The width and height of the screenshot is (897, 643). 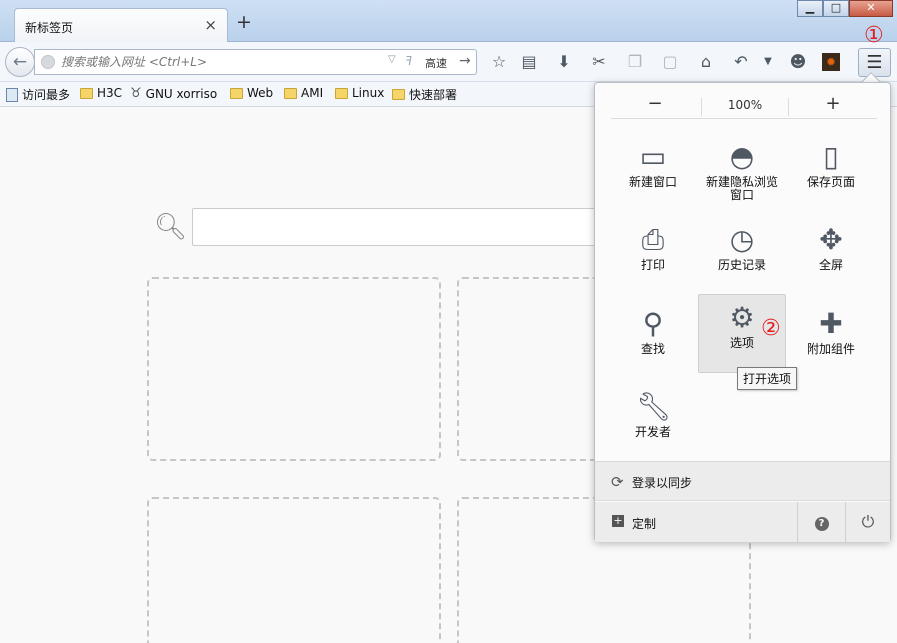 I want to click on addon-sun-icon: ✹, so click(x=831, y=62).